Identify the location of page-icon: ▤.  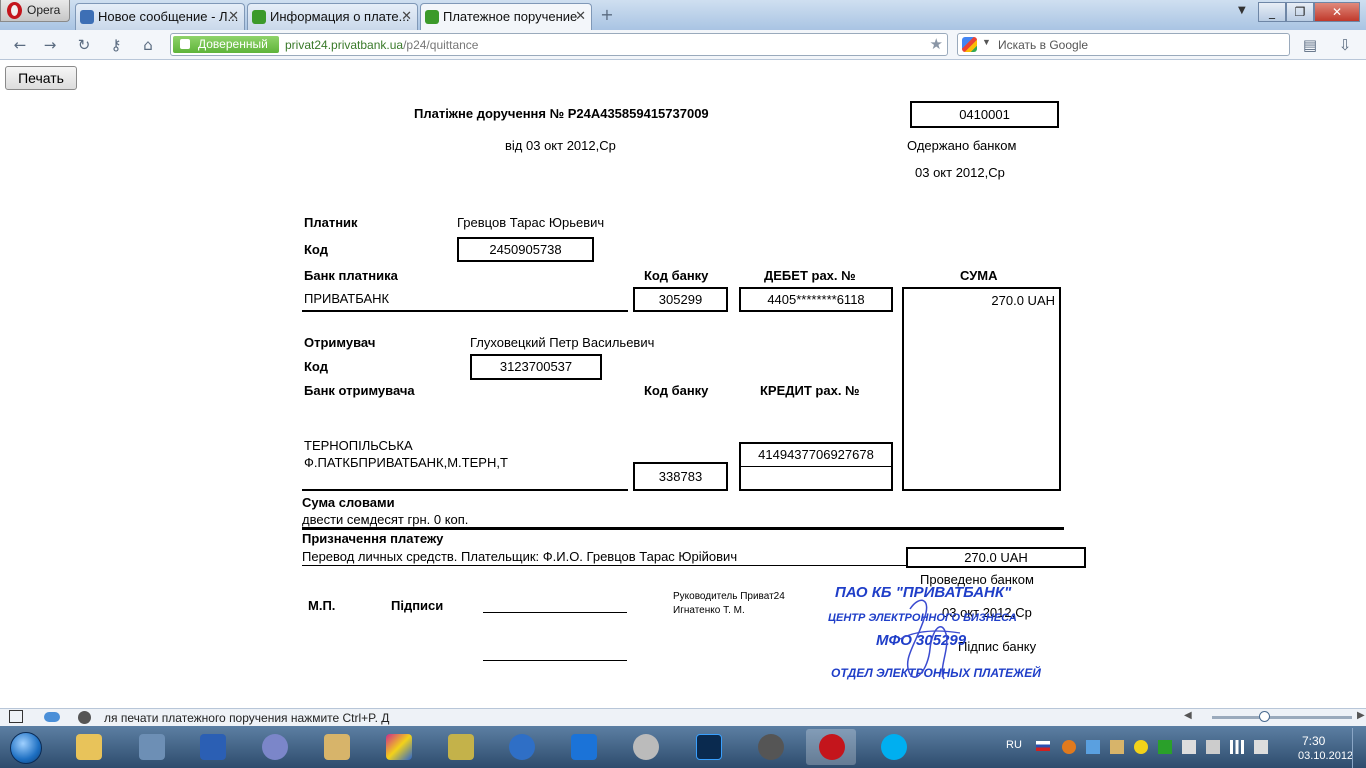
(1310, 45).